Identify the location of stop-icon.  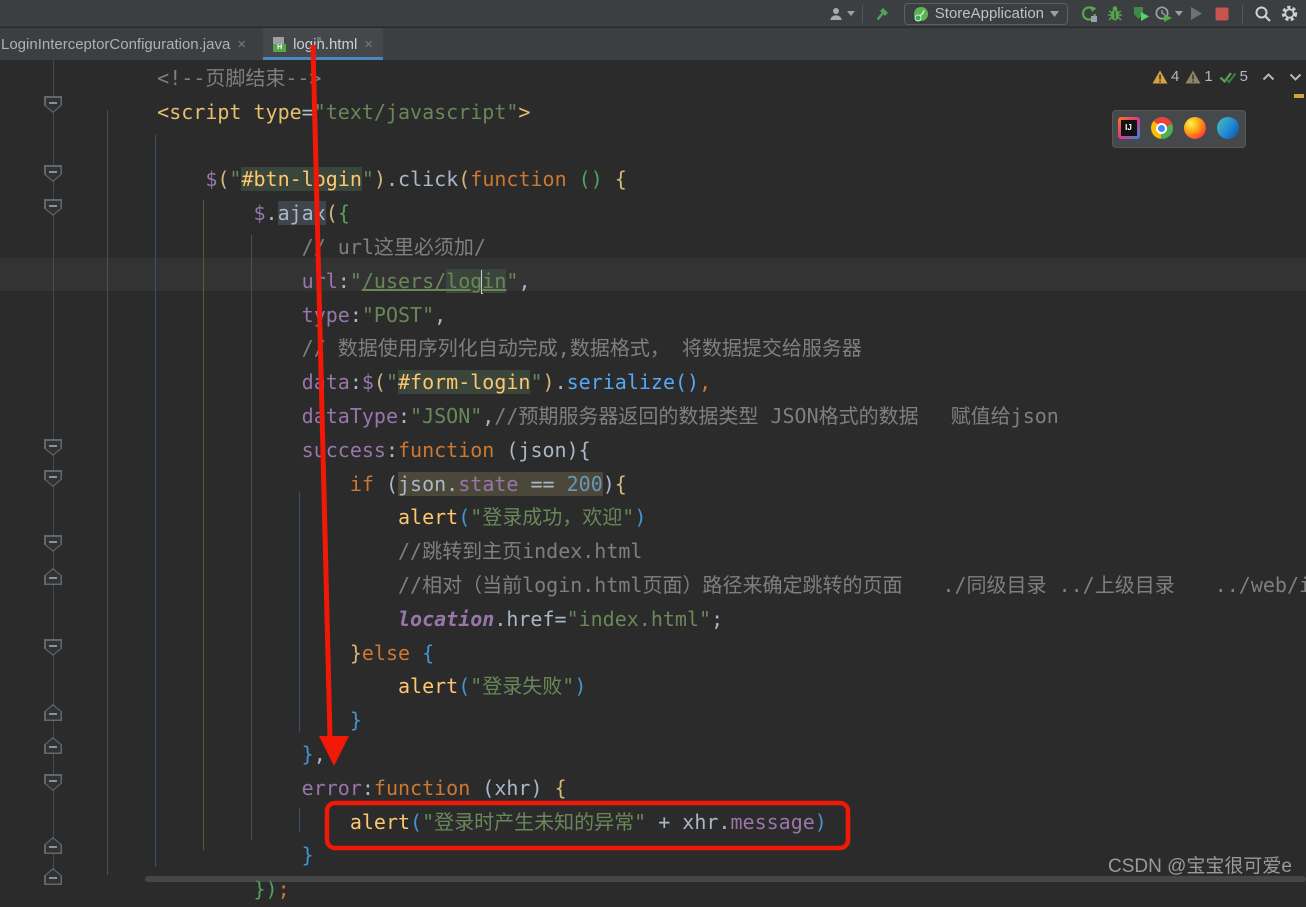
(1222, 13).